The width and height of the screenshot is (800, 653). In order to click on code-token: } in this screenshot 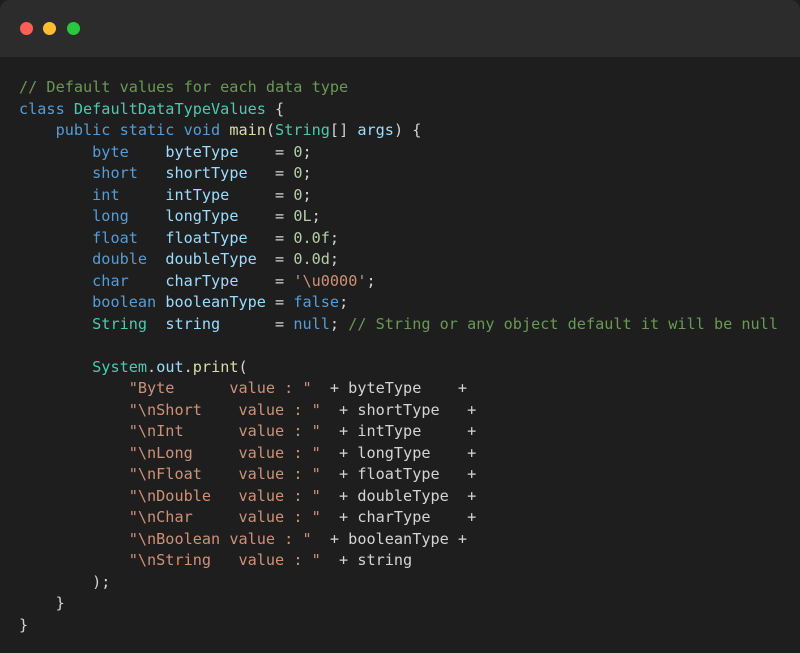, I will do `click(42, 603)`.